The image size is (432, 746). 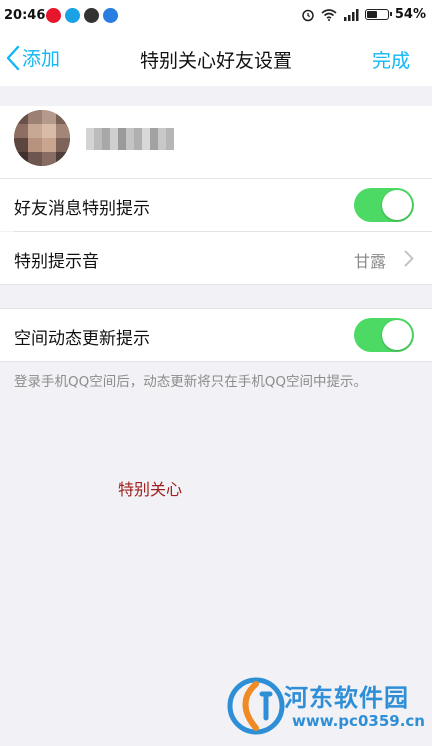 I want to click on qq-browser-icon, so click(x=110, y=15).